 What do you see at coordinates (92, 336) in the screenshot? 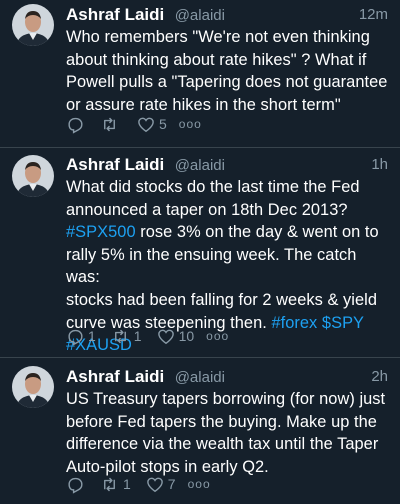
I see `reply-count: 1` at bounding box center [92, 336].